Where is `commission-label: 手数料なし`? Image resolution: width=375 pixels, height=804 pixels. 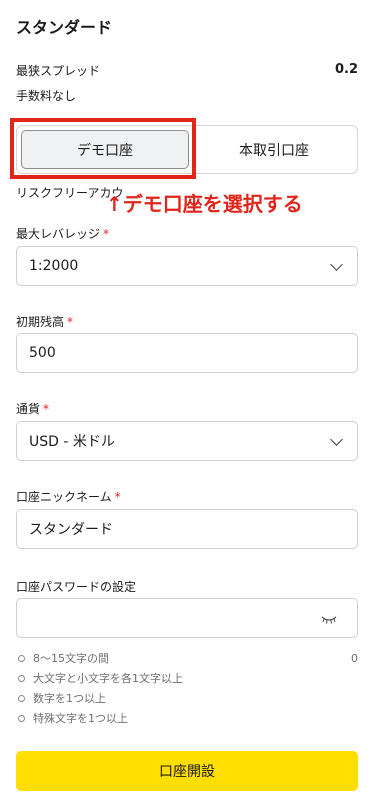
commission-label: 手数料なし is located at coordinates (46, 96).